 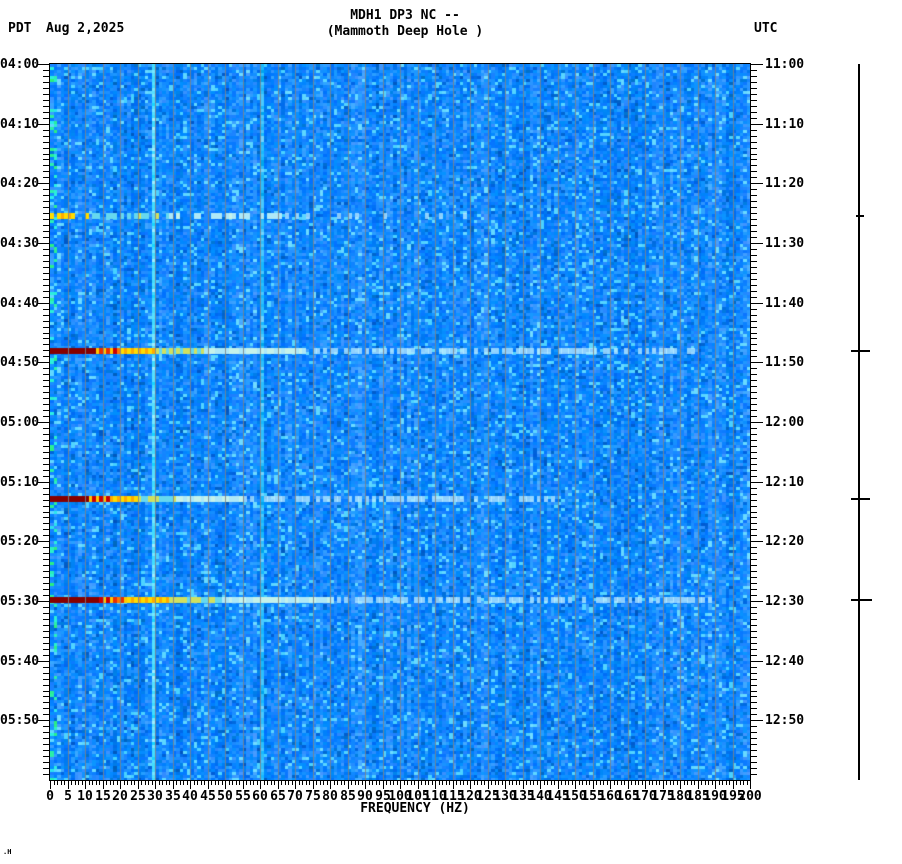 I want to click on freq-label: 5, so click(x=68, y=796).